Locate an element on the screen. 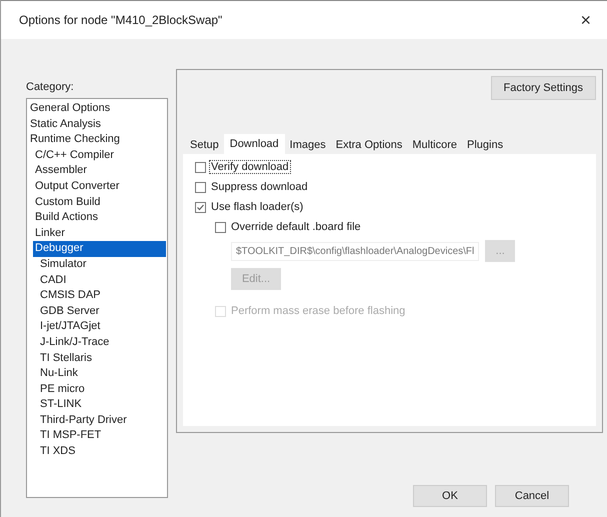 This screenshot has width=607, height=517. category-item: PE micro is located at coordinates (102, 390).